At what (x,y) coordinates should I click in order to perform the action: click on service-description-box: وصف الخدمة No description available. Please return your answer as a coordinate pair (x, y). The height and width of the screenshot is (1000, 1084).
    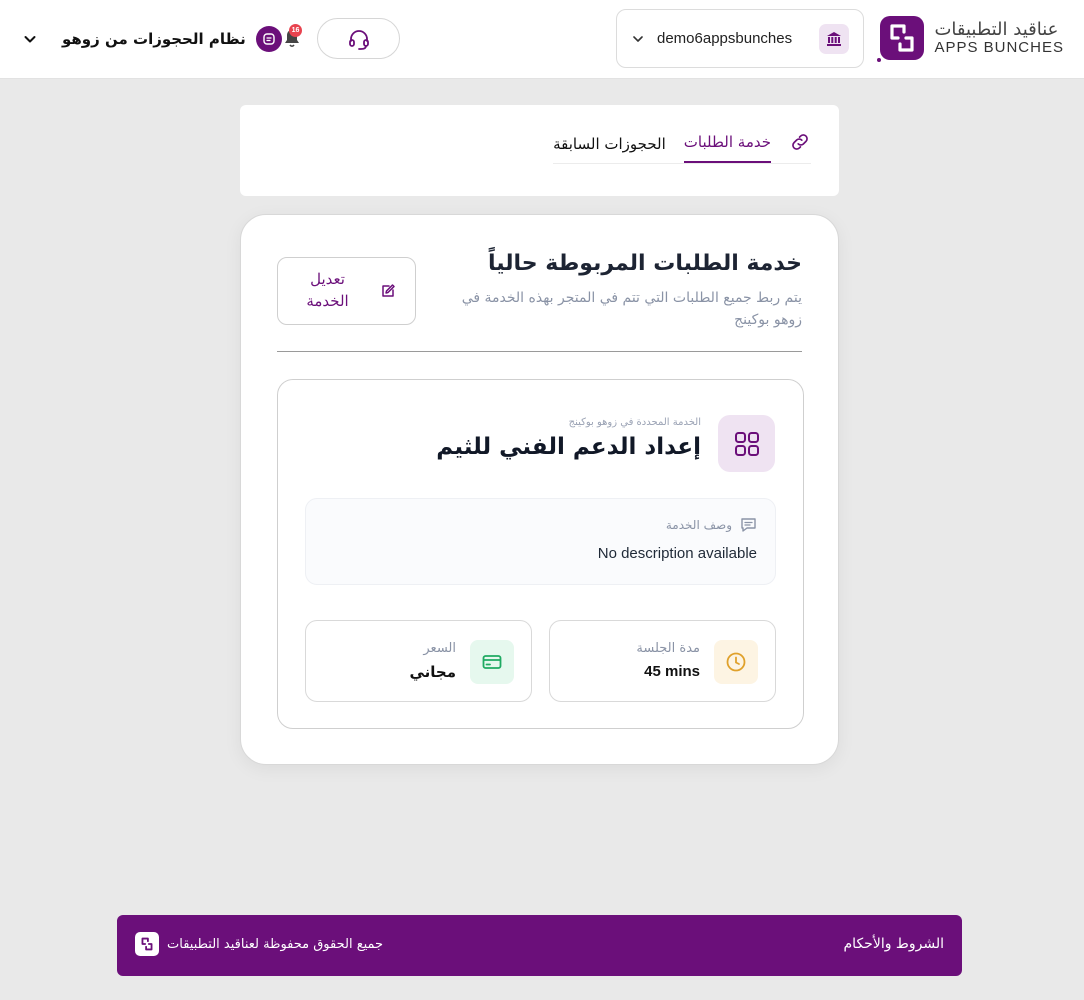
    Looking at the image, I should click on (540, 541).